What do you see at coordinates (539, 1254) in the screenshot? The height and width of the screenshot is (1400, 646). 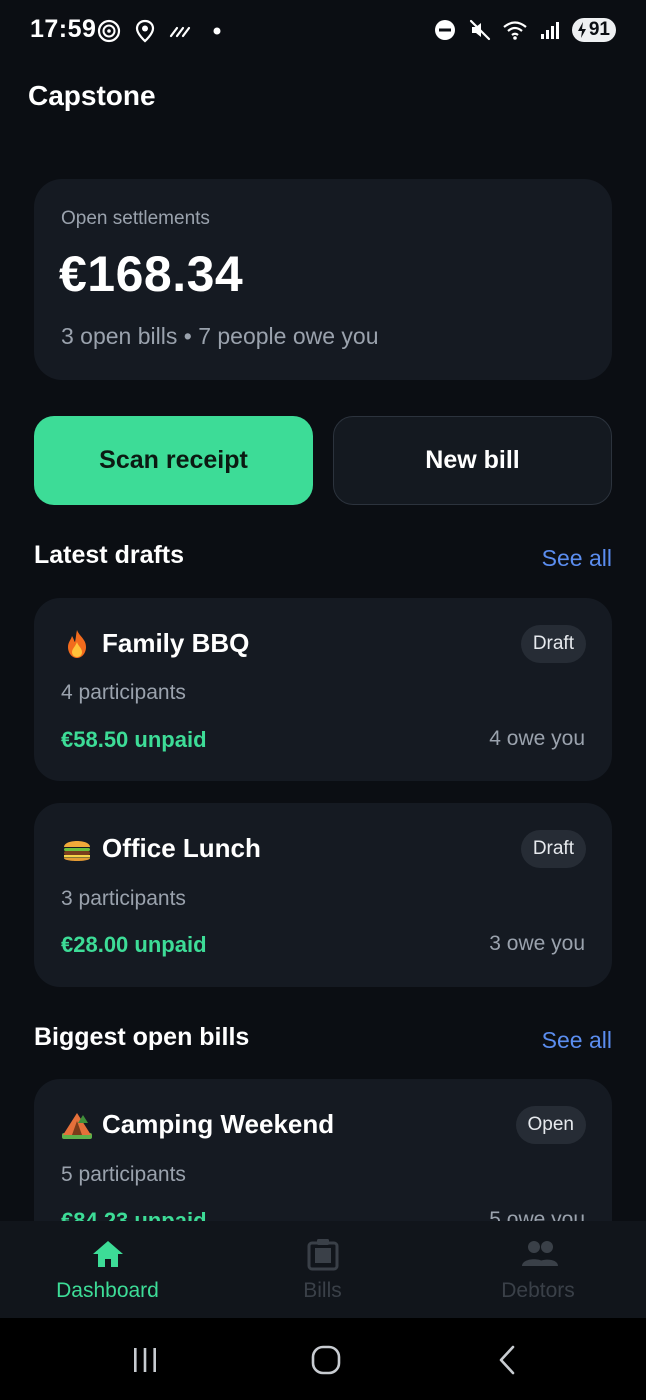 I see `people-icon` at bounding box center [539, 1254].